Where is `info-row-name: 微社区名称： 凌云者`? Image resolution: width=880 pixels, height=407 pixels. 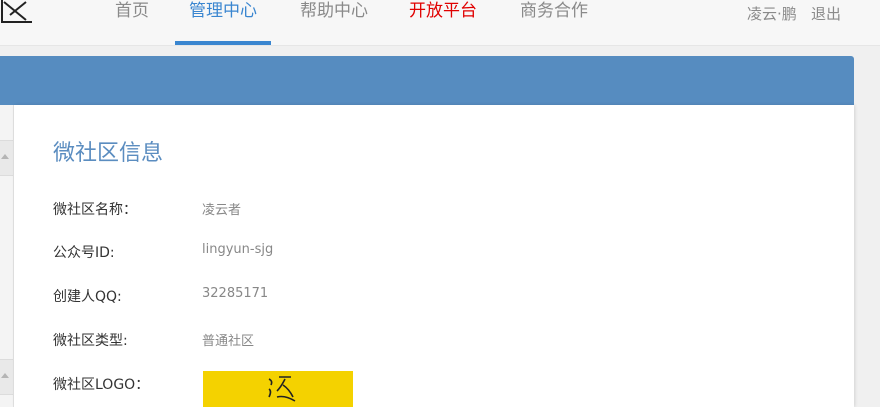
info-row-name: 微社区名称： 凌云者 is located at coordinates (443, 209).